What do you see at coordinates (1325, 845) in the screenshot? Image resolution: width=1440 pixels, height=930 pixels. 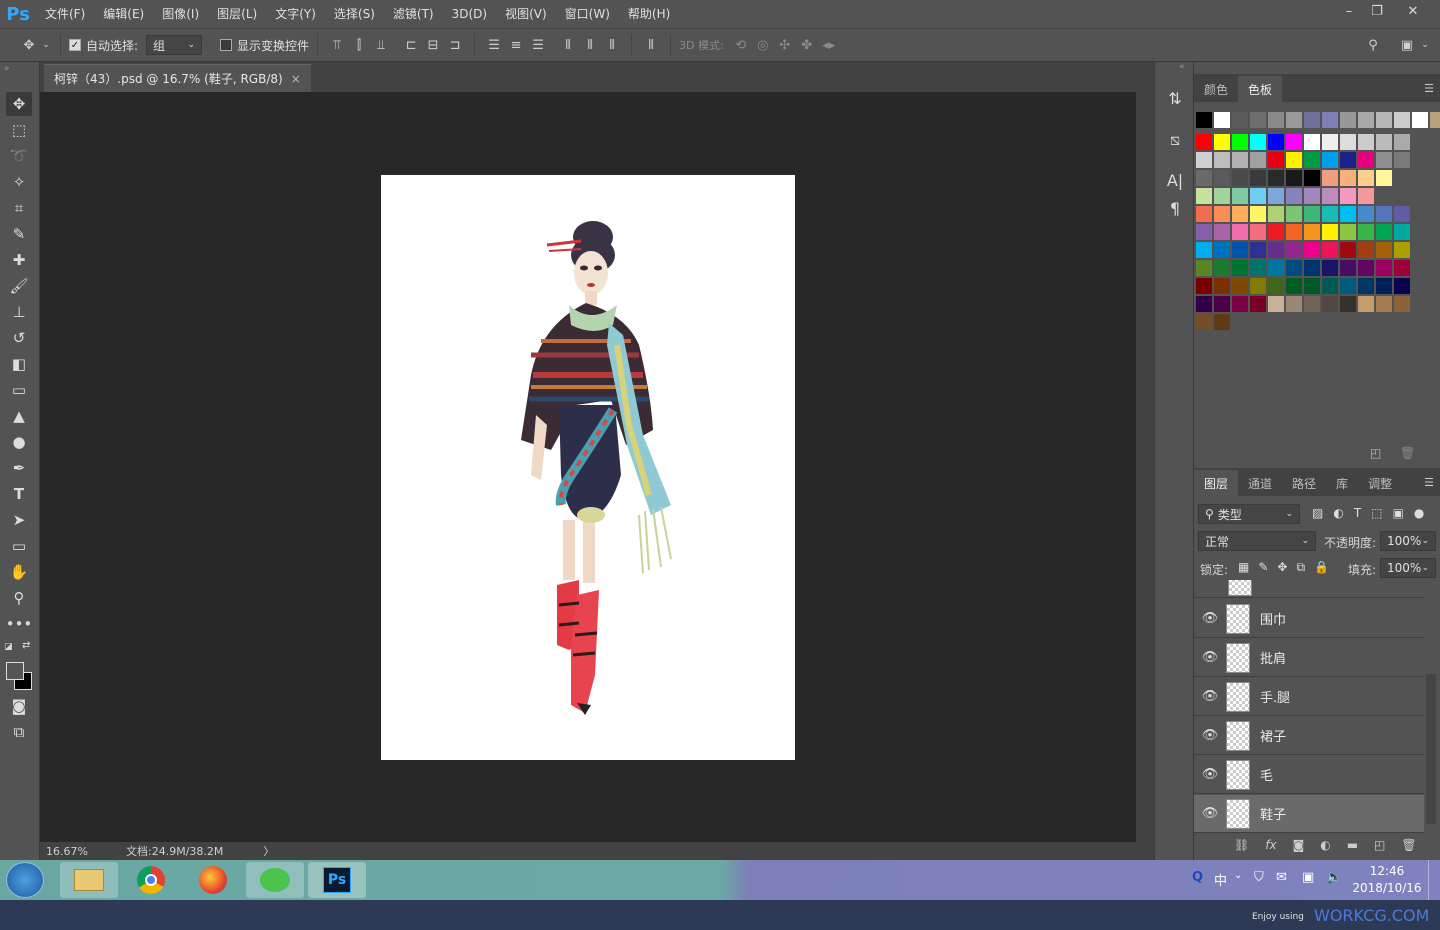 I see `adjustment-layer-icon: ◐` at bounding box center [1325, 845].